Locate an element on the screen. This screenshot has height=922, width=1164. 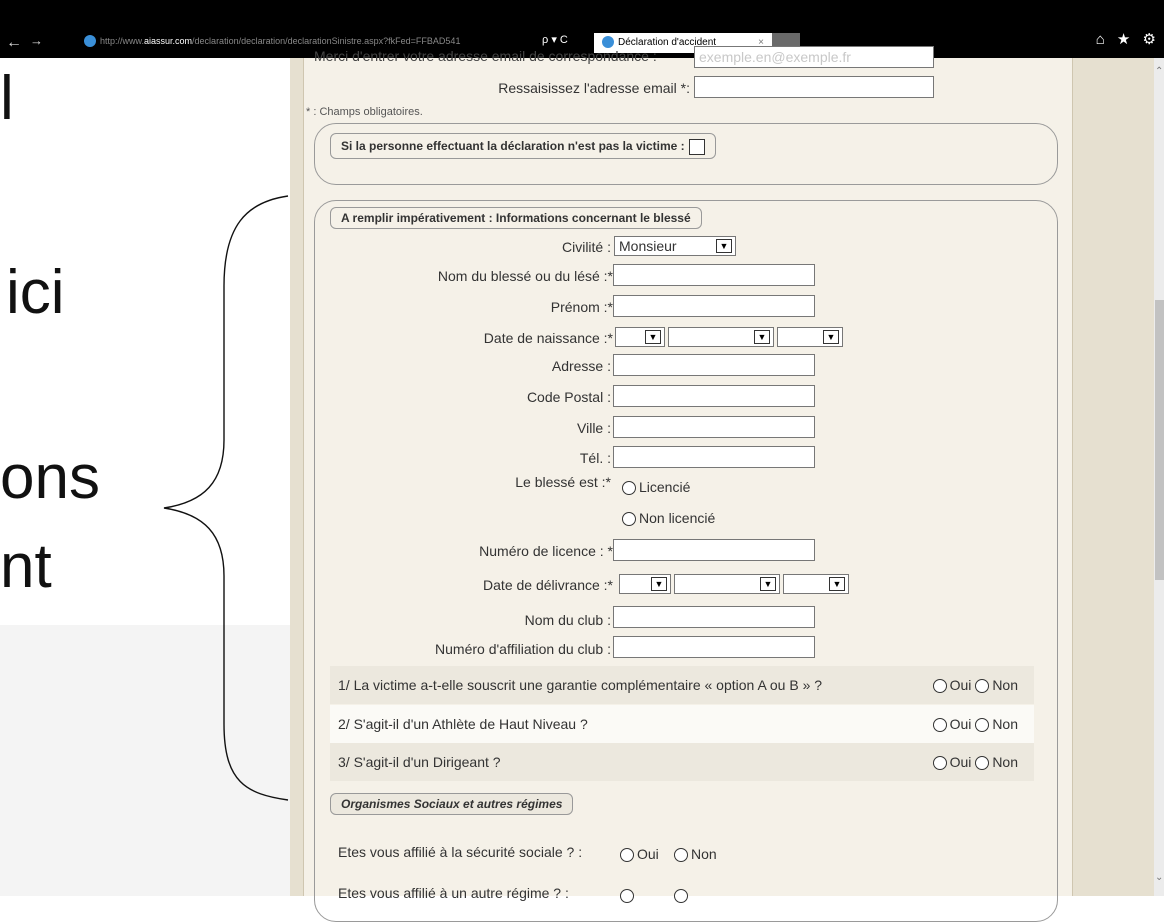
adresse-label: Adresse : is located at coordinates (581, 366).